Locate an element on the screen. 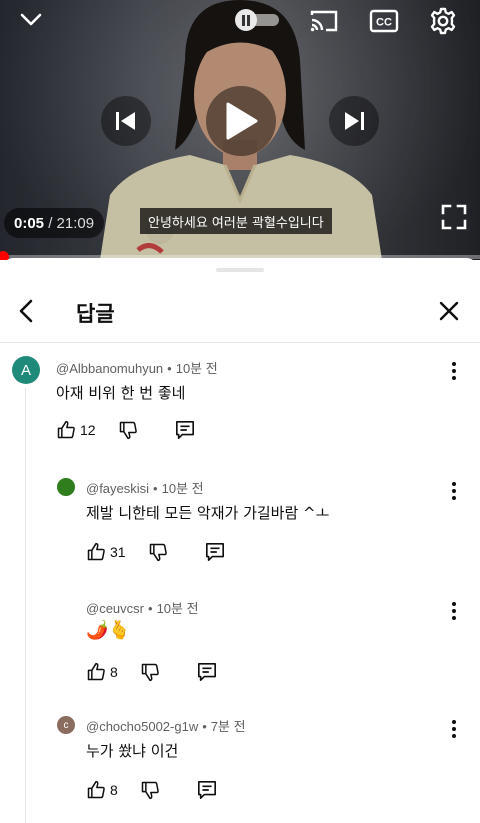 Image resolution: width=480 pixels, height=823 pixels. avatar-letter: c is located at coordinates (66, 725).